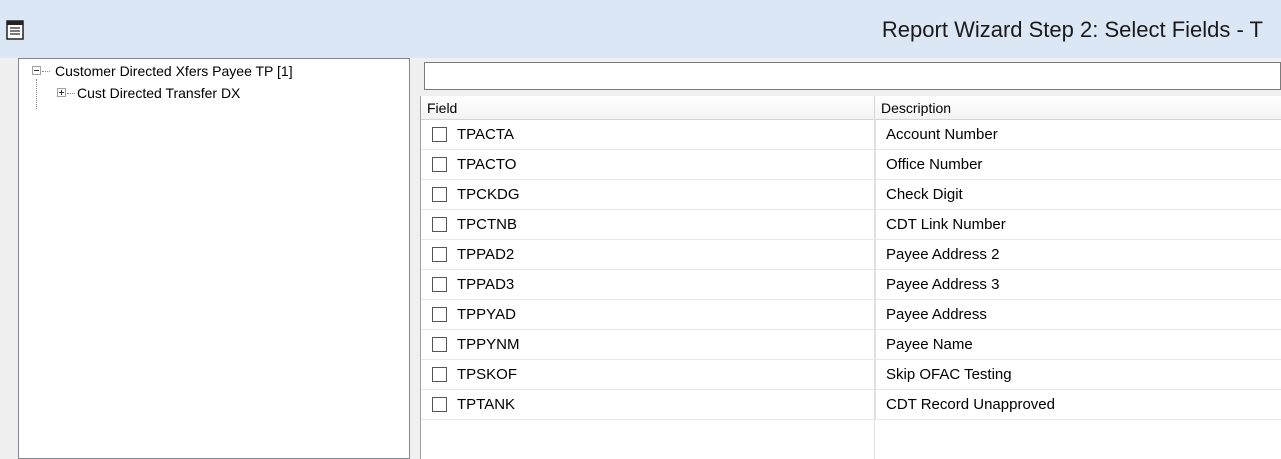 The image size is (1281, 459). What do you see at coordinates (1078, 255) in the screenshot?
I see `field-description-cell: Payee Address 2` at bounding box center [1078, 255].